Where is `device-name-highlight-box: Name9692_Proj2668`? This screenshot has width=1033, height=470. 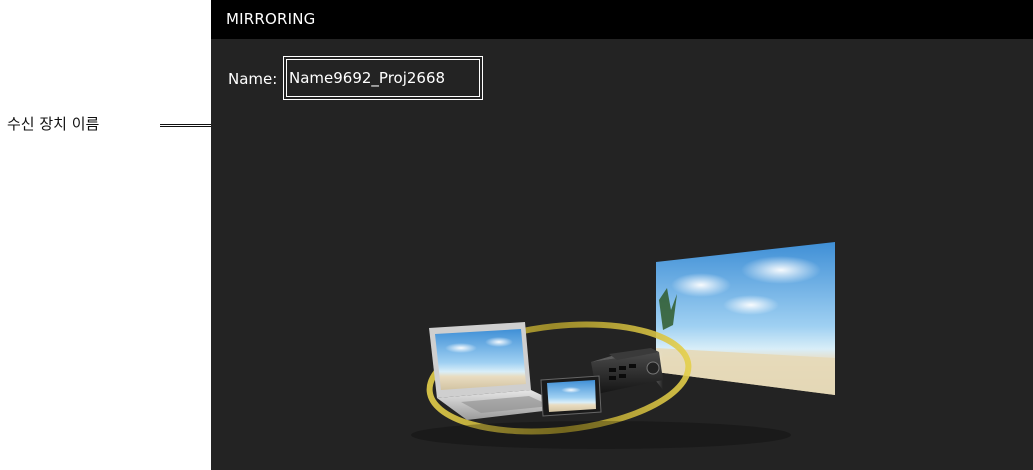 device-name-highlight-box: Name9692_Proj2668 is located at coordinates (383, 78).